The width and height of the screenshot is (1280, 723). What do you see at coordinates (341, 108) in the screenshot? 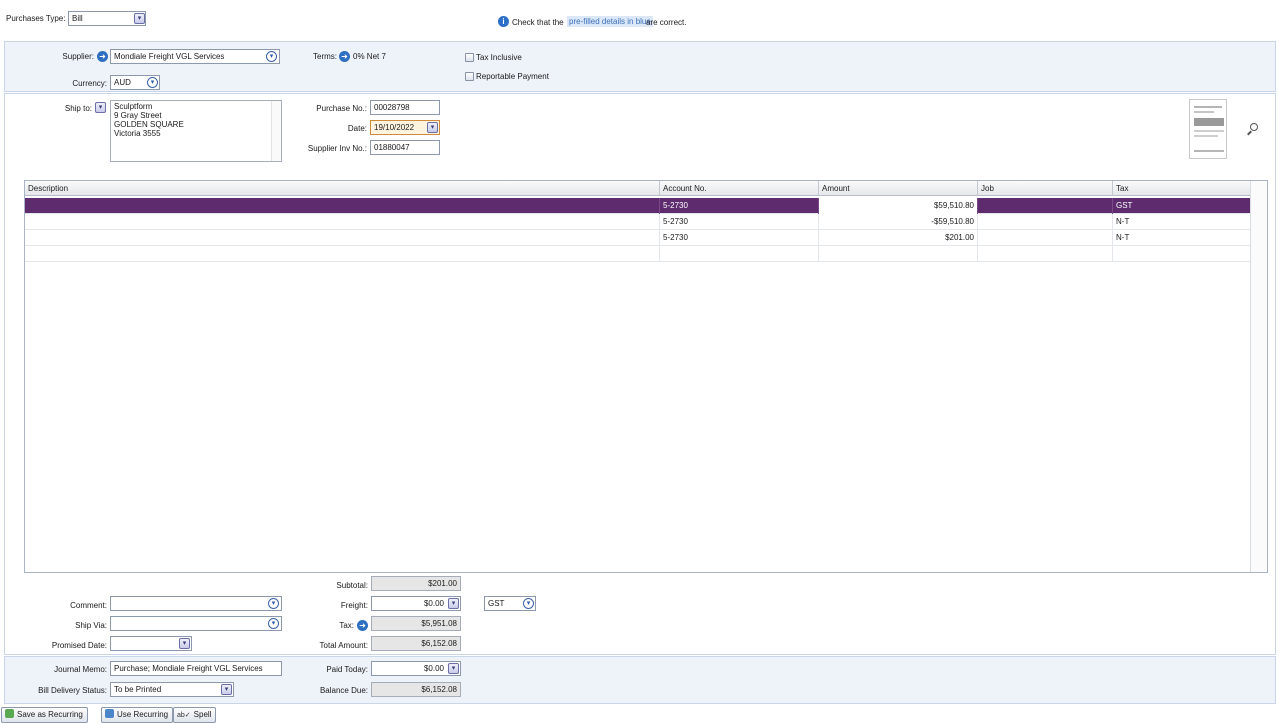
I see `purchase-no-label: Purchase No.:` at bounding box center [341, 108].